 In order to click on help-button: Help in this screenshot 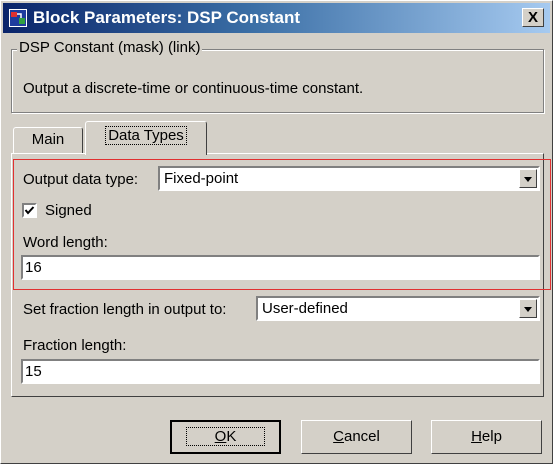, I will do `click(486, 437)`.